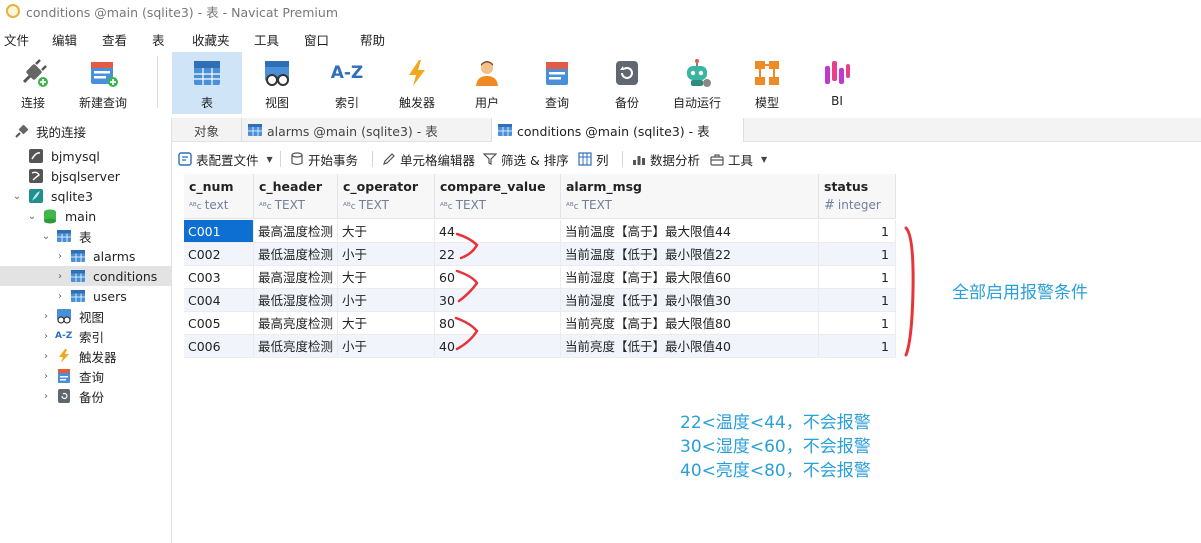 The height and width of the screenshot is (543, 1201). Describe the element at coordinates (909, 291) in the screenshot. I see `red-bracket-mark` at that location.